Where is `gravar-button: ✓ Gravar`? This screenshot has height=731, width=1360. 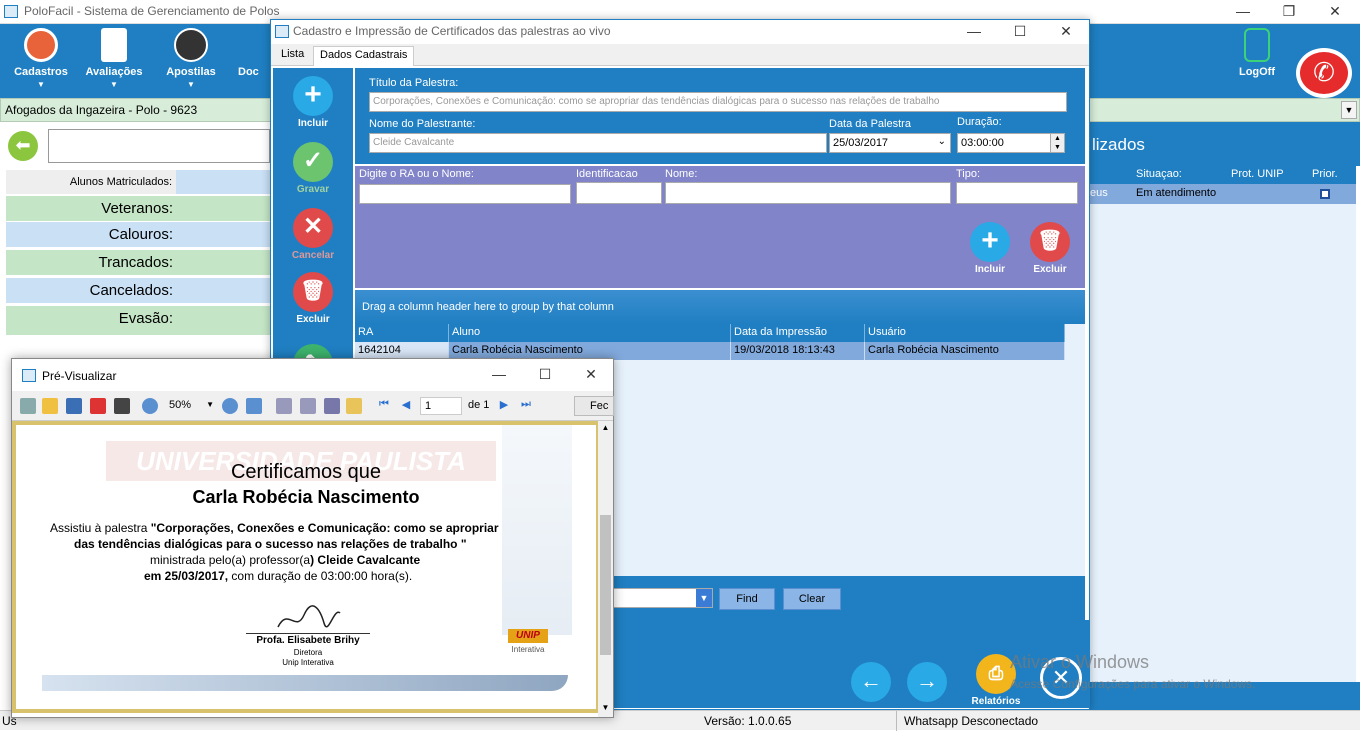
gravar-button: ✓ Gravar is located at coordinates (313, 168).